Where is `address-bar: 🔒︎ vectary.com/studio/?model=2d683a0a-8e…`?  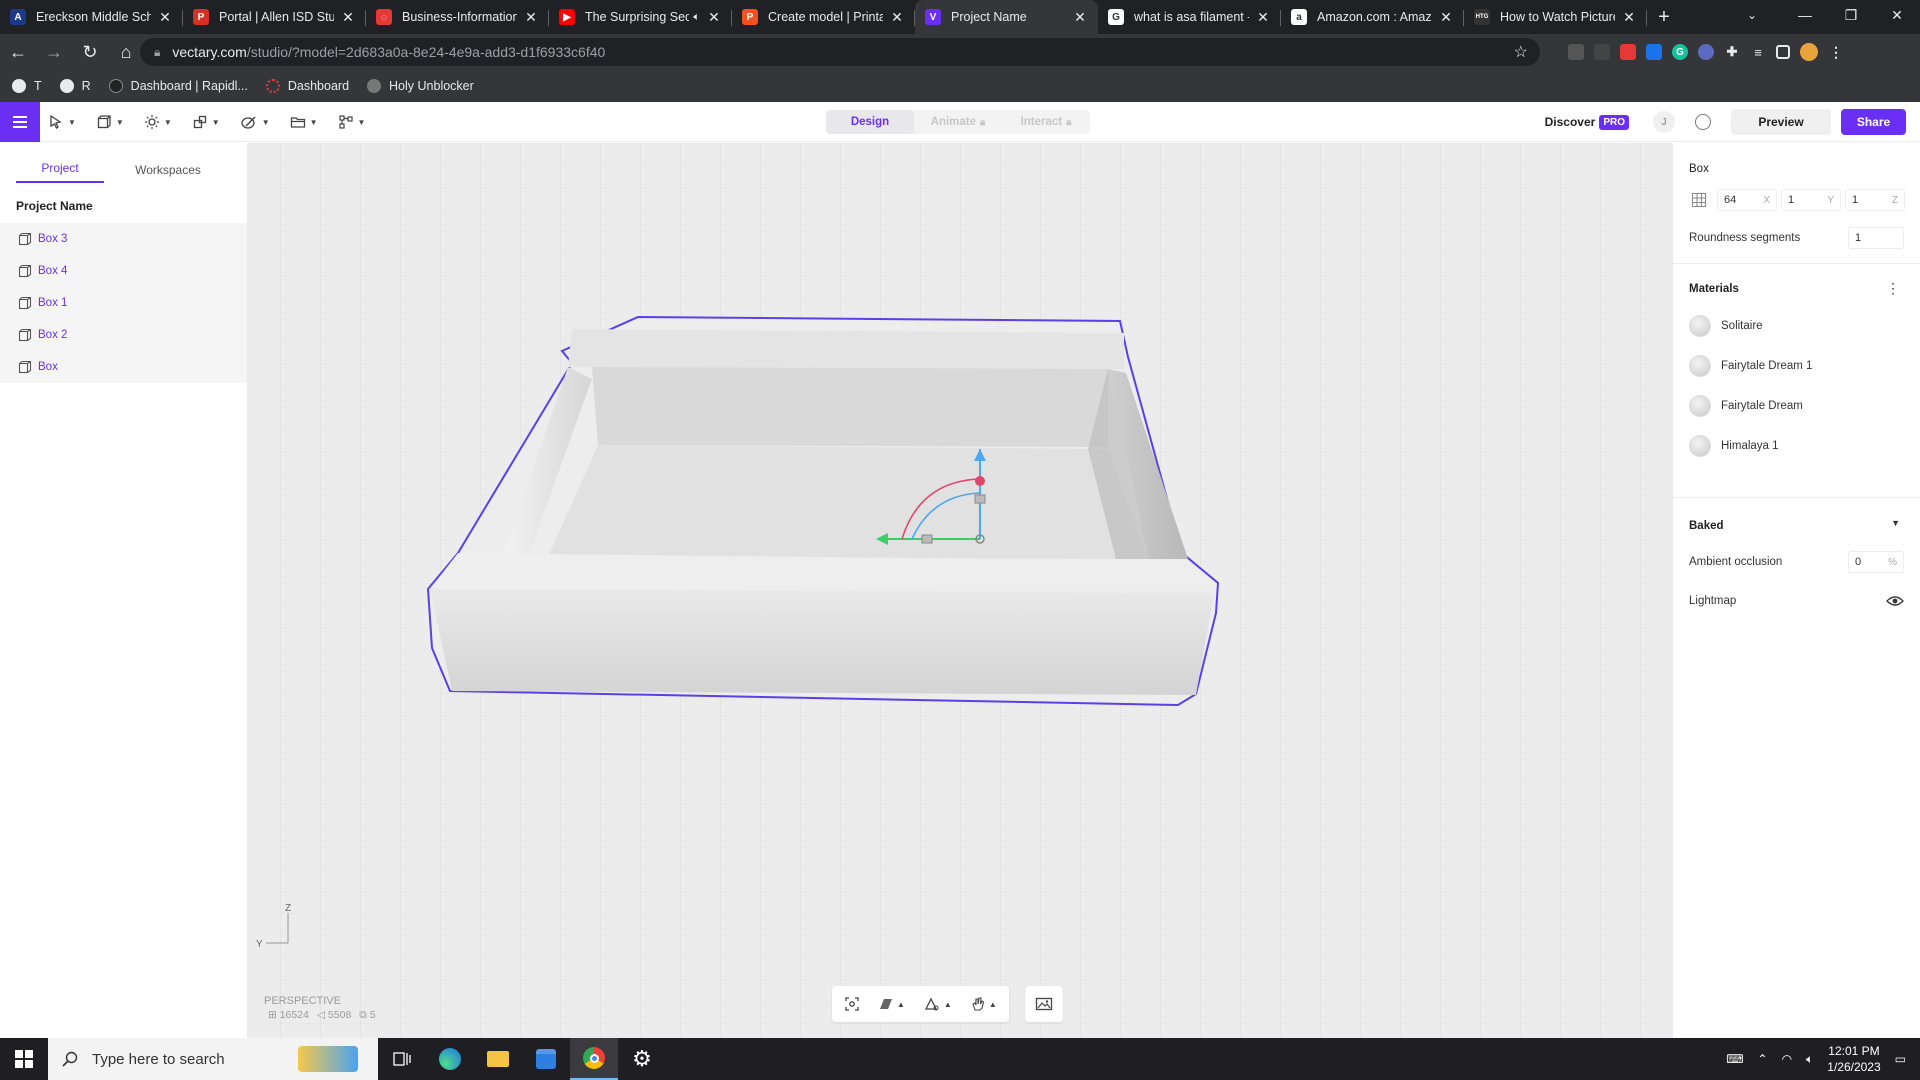
address-bar: 🔒︎ vectary.com/studio/?model=2d683a0a-8e… is located at coordinates (840, 52).